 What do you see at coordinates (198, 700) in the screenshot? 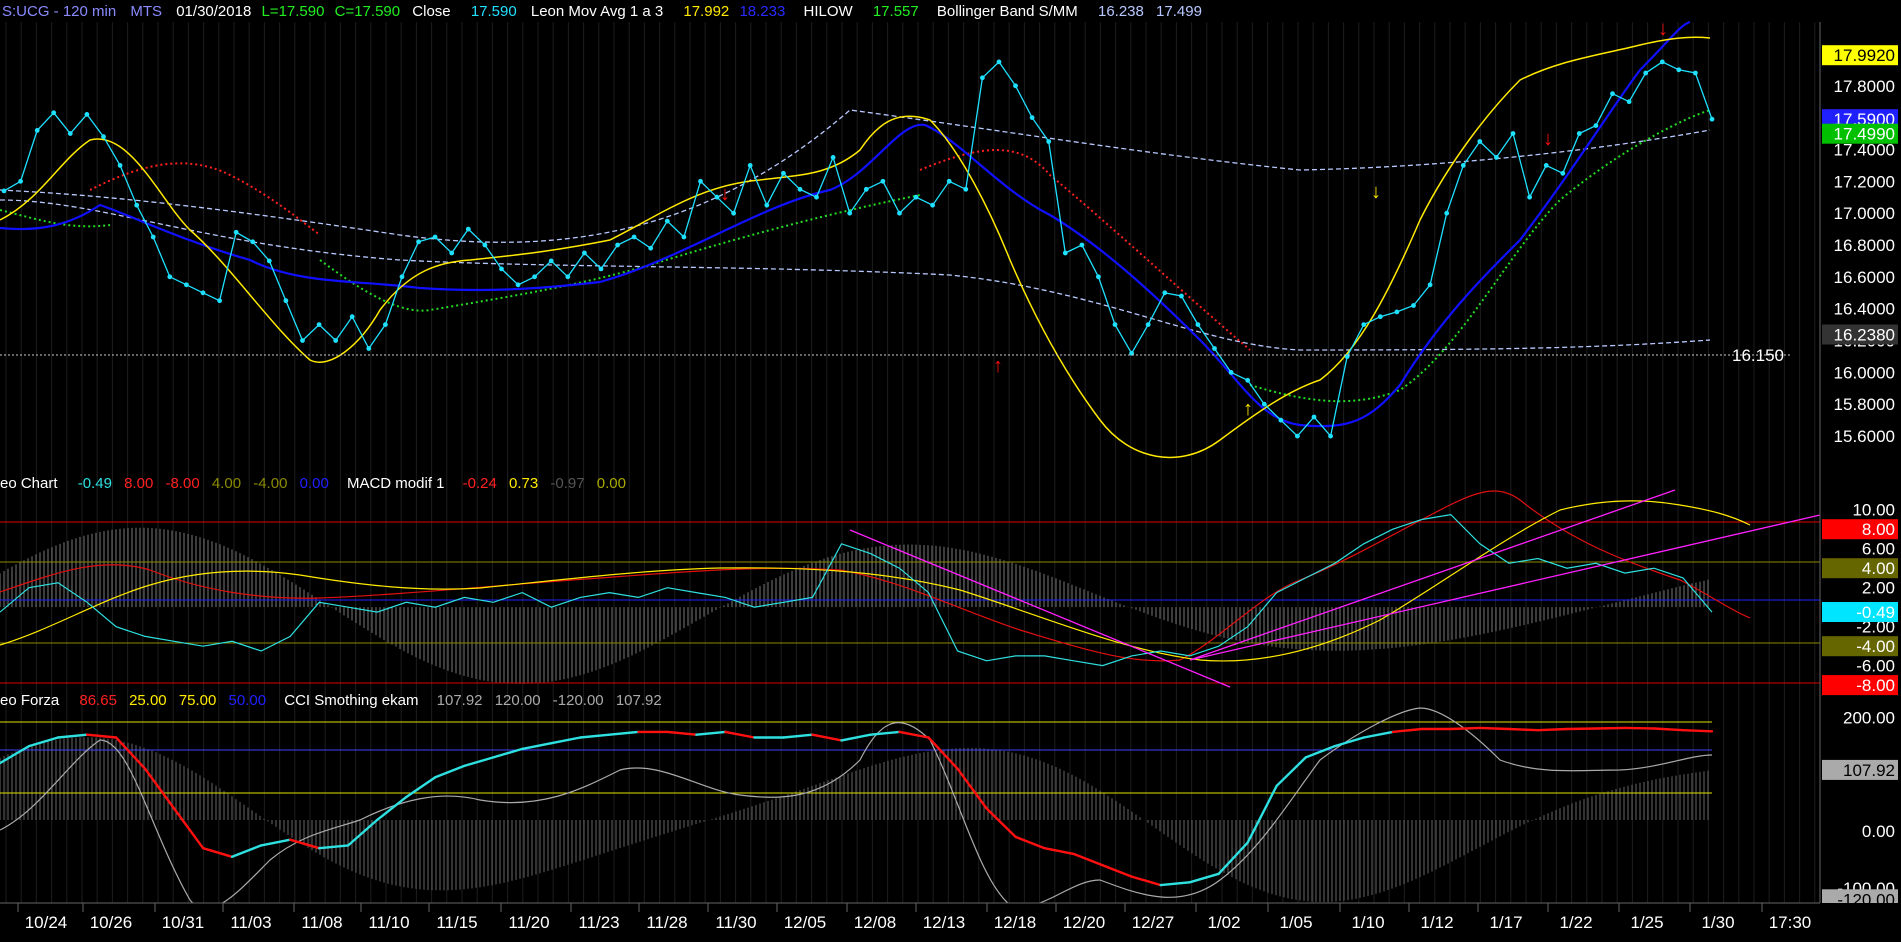
I see `cci-value-3: 75.00` at bounding box center [198, 700].